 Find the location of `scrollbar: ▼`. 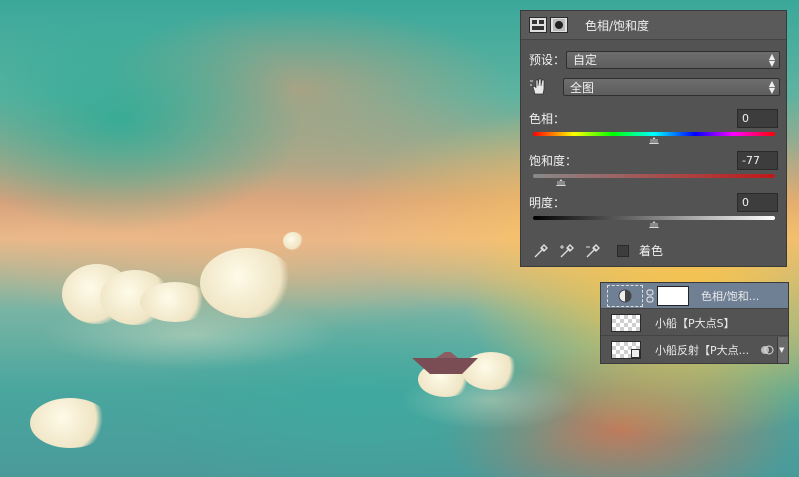

scrollbar: ▼ is located at coordinates (782, 350).